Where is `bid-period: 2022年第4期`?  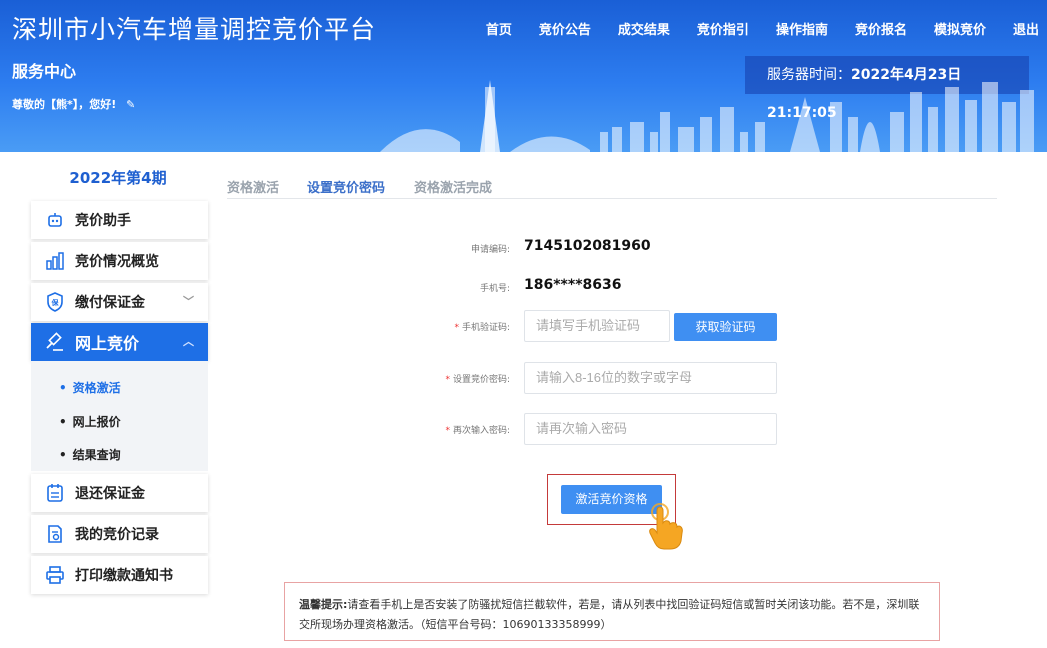
bid-period: 2022年第4期 is located at coordinates (118, 178).